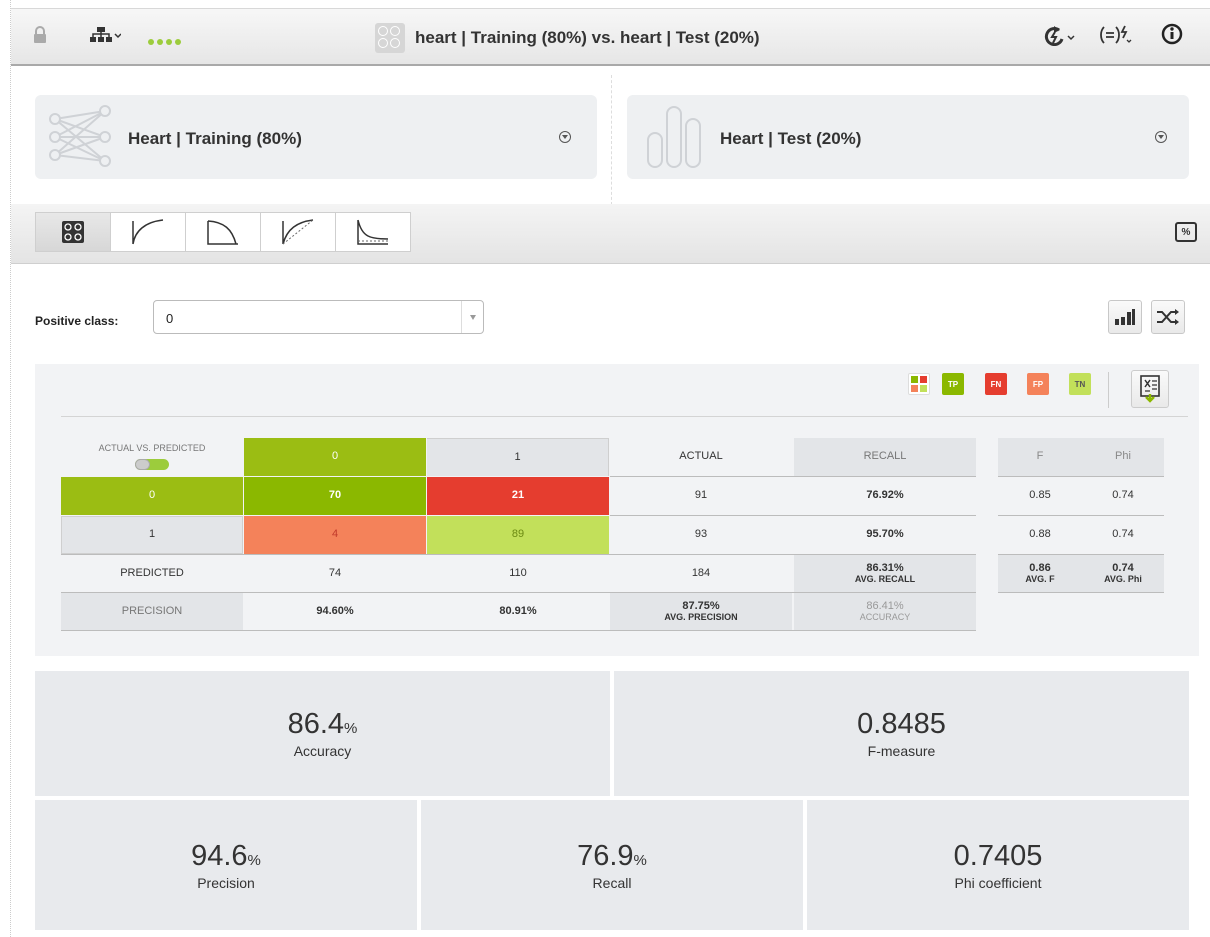 This screenshot has height=937, width=1210. I want to click on accuracy-number: 86.4, so click(316, 724).